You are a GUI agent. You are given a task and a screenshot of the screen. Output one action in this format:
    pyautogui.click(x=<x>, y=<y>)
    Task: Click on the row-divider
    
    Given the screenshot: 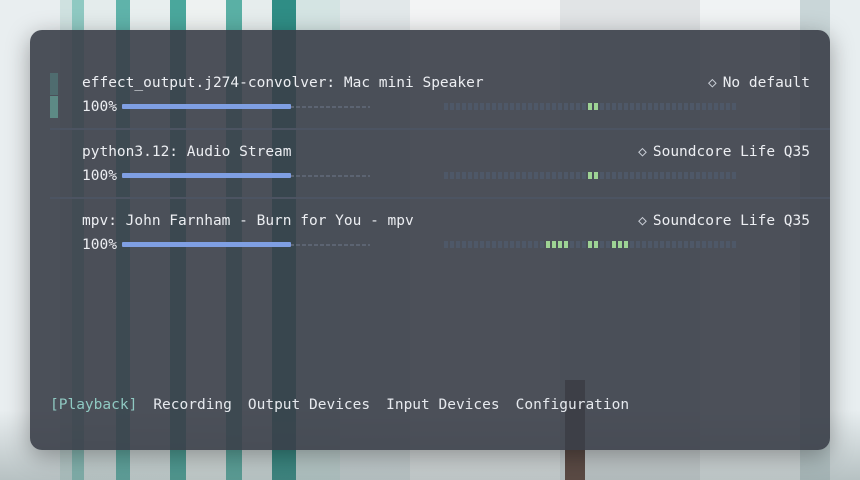 What is the action you would take?
    pyautogui.click(x=440, y=198)
    